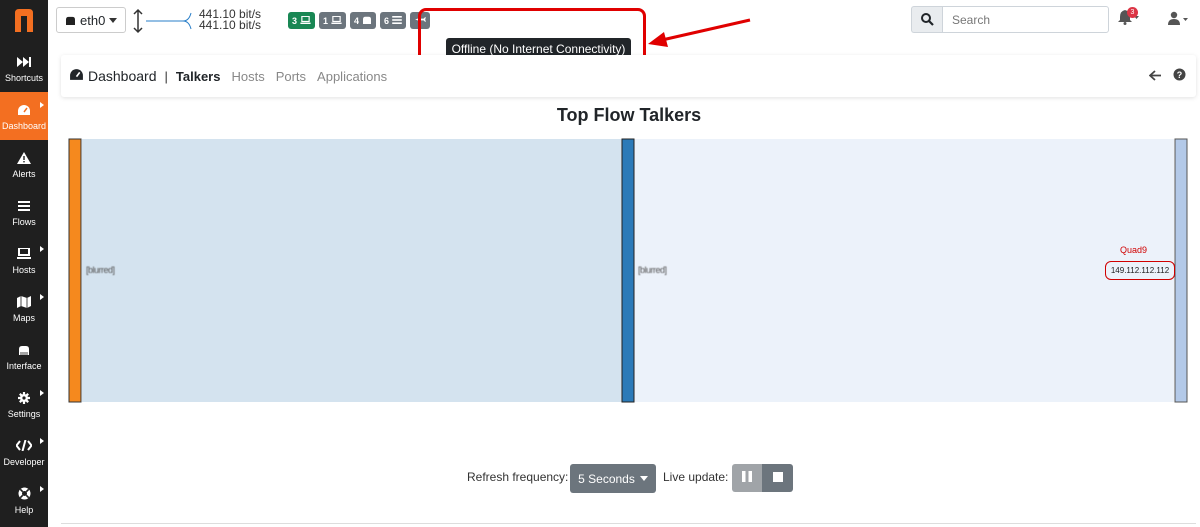  I want to click on annotation-arrow, so click(697, 33).